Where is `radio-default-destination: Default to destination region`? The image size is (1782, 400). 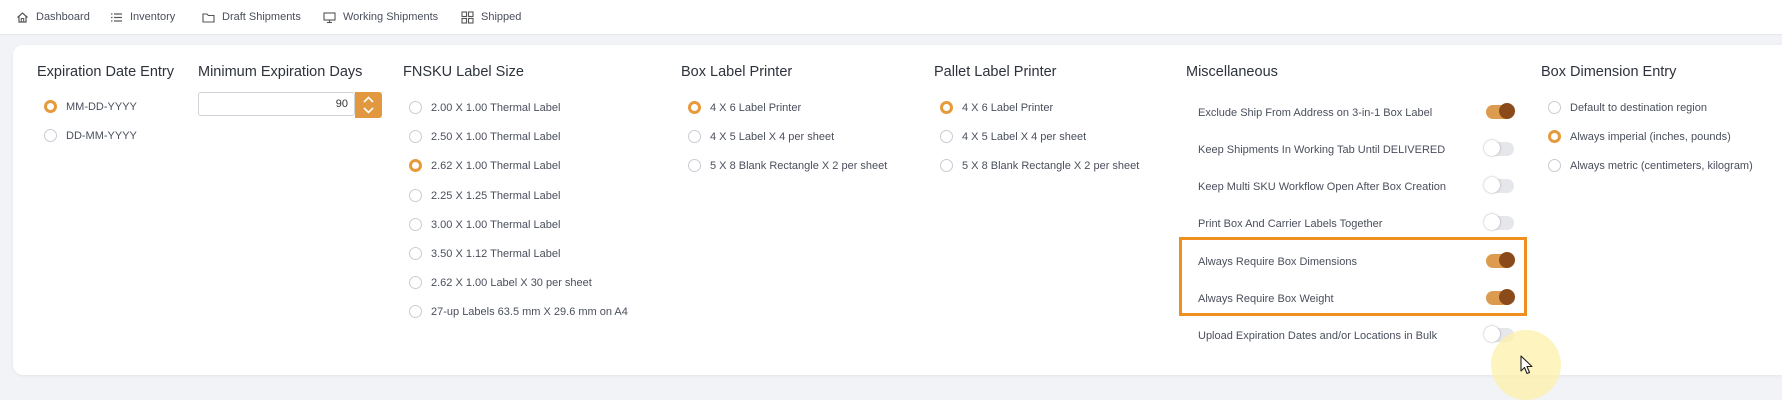
radio-default-destination: Default to destination region is located at coordinates (1627, 107).